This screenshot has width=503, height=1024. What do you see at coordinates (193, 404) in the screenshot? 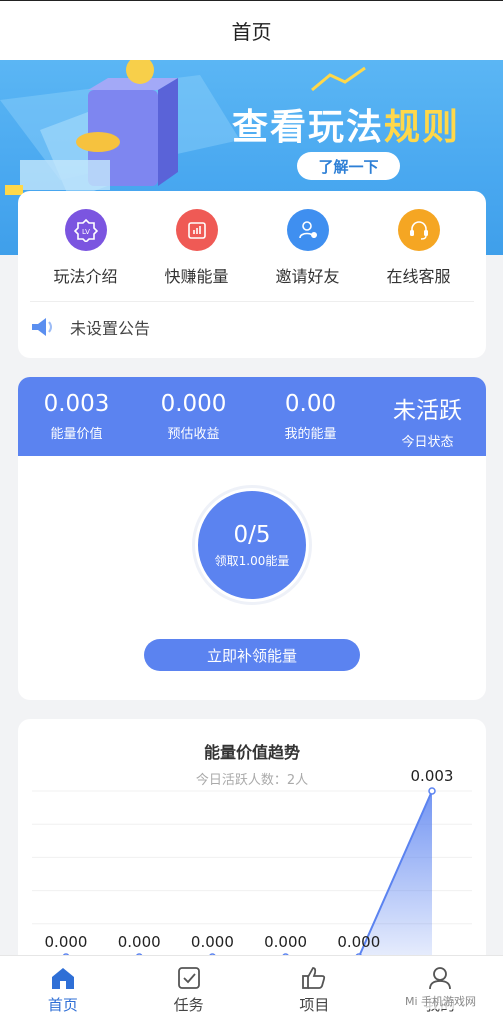
I see `stat-value: 0.000` at bounding box center [193, 404].